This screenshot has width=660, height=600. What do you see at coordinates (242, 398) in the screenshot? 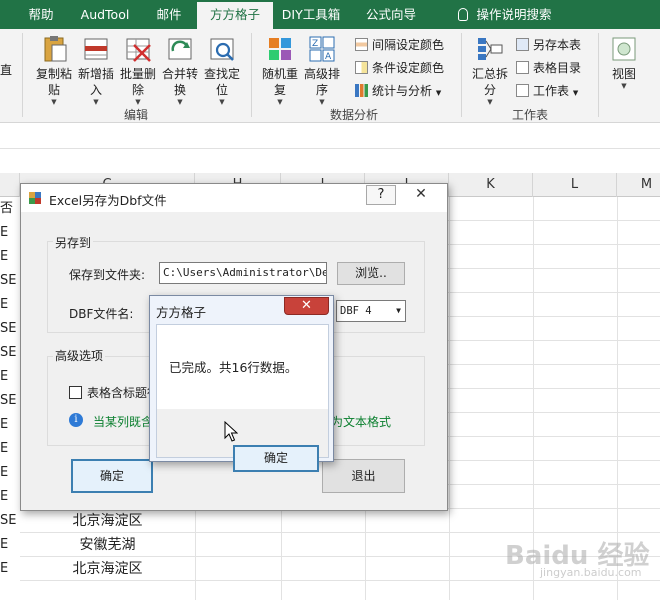
I see `message-body: 已完成。共16行数据。 确定` at bounding box center [242, 398].